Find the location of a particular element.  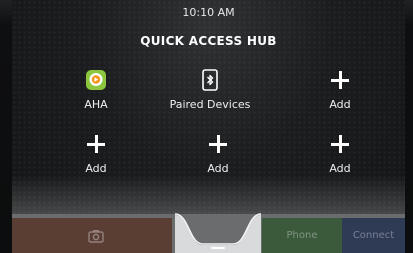

tile-label: AHA is located at coordinates (96, 104).